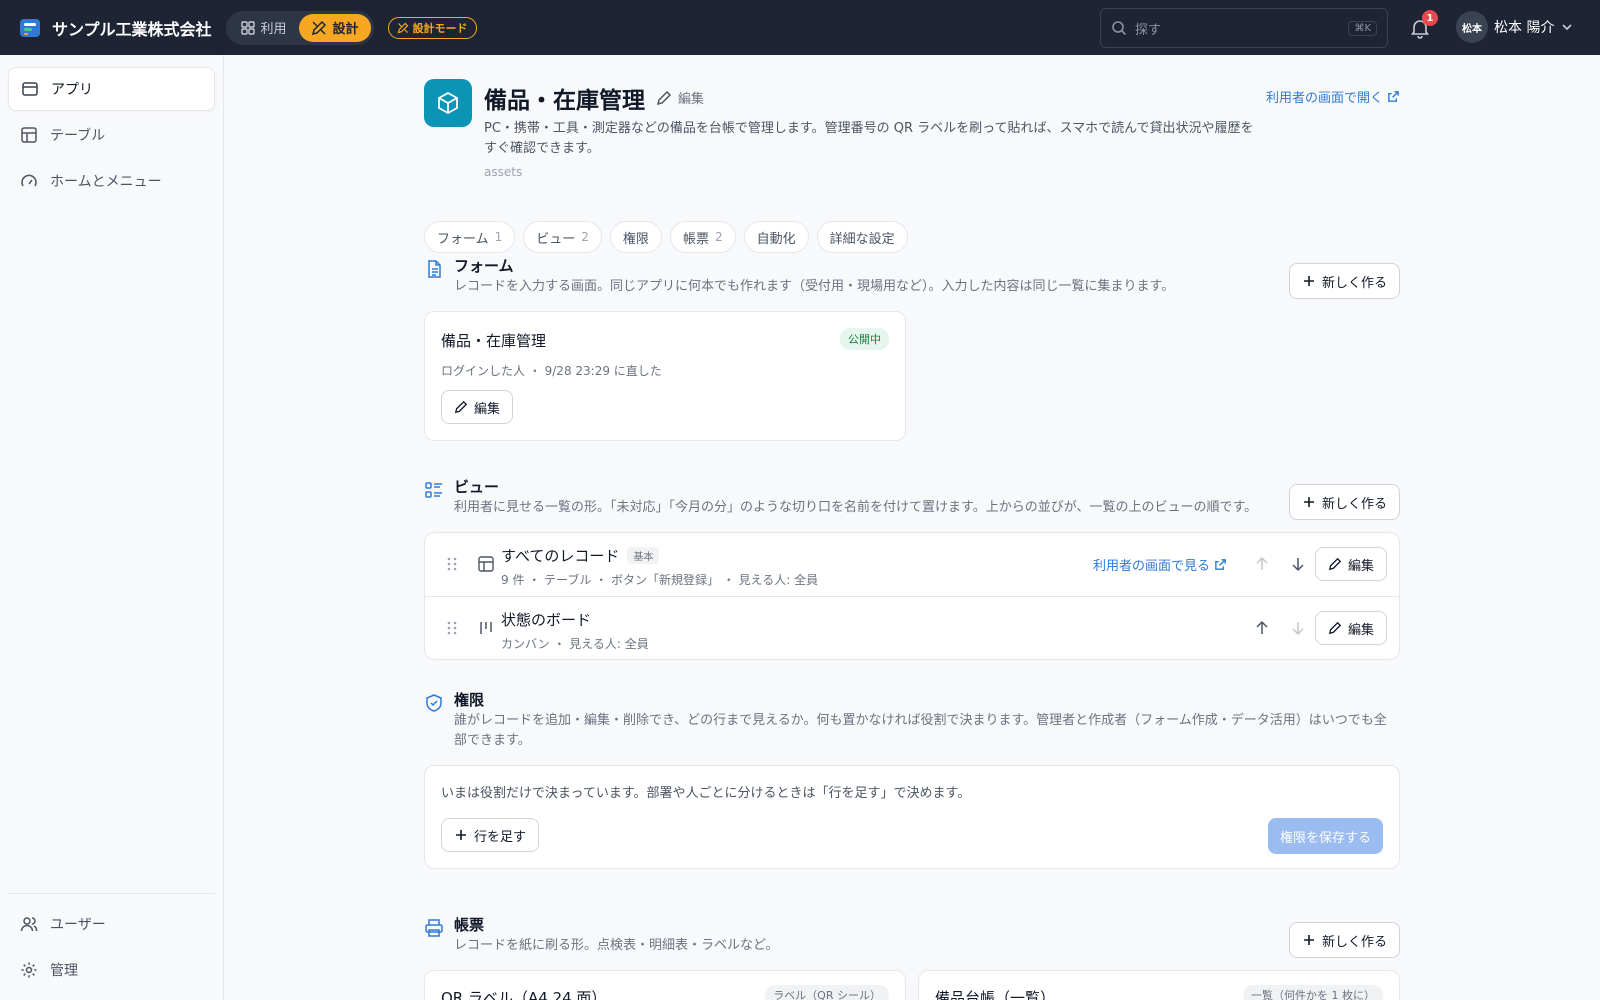 The image size is (1600, 1000). What do you see at coordinates (469, 925) in the screenshot?
I see `section-title: 帳票` at bounding box center [469, 925].